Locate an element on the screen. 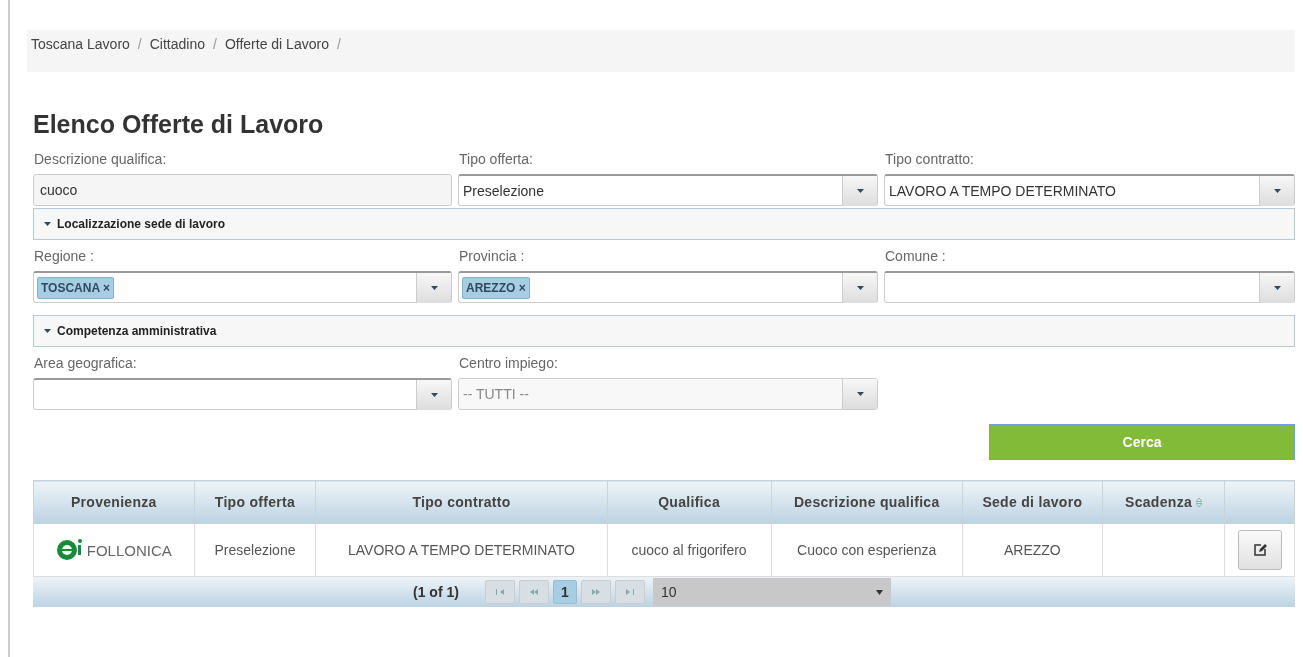  field-label: Area geografica: is located at coordinates (86, 363).